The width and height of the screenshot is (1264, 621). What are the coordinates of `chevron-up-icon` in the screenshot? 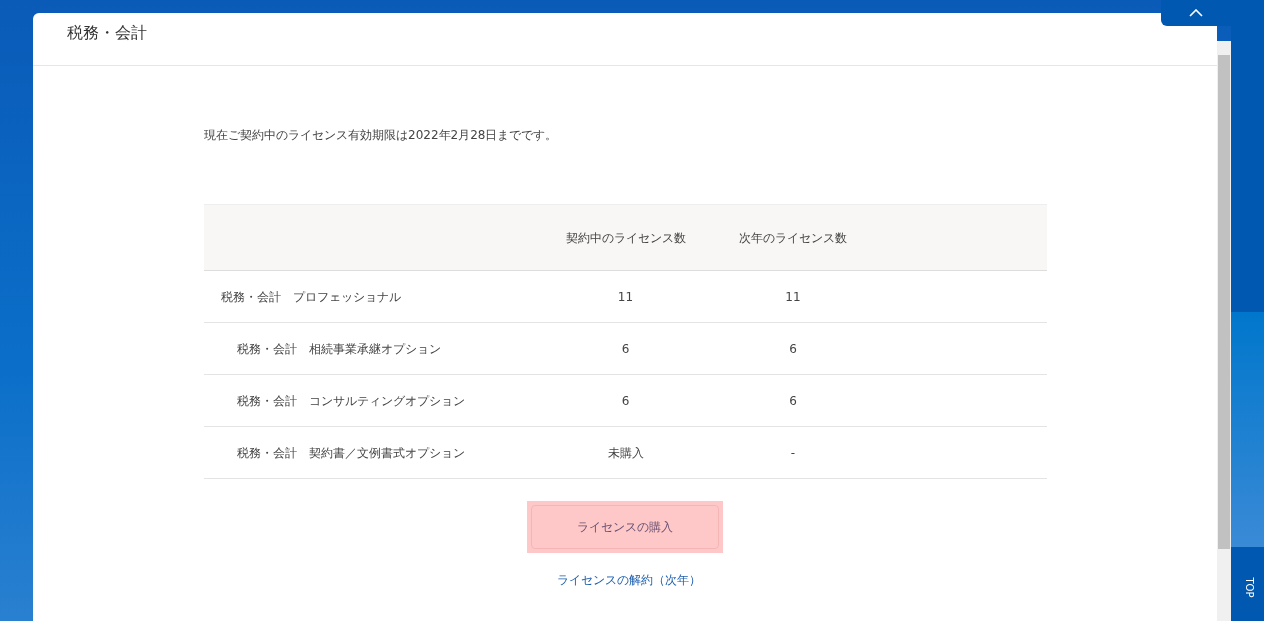 It's located at (1196, 13).